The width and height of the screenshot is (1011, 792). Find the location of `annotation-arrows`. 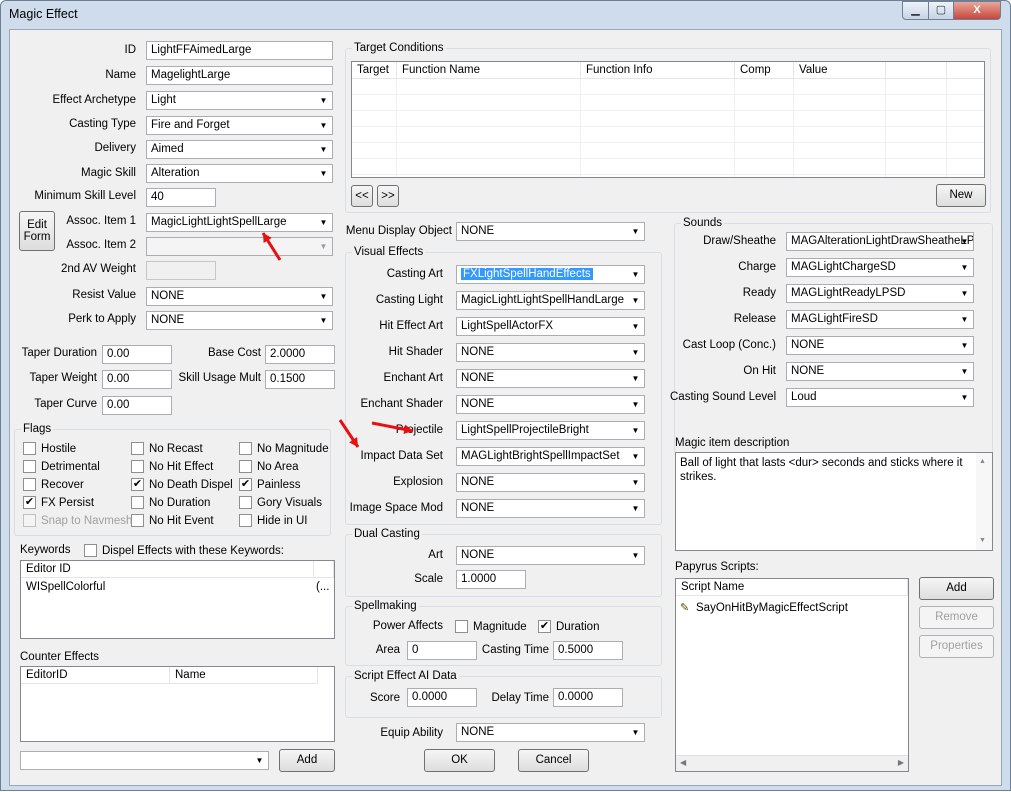

annotation-arrows is located at coordinates (337, 340).